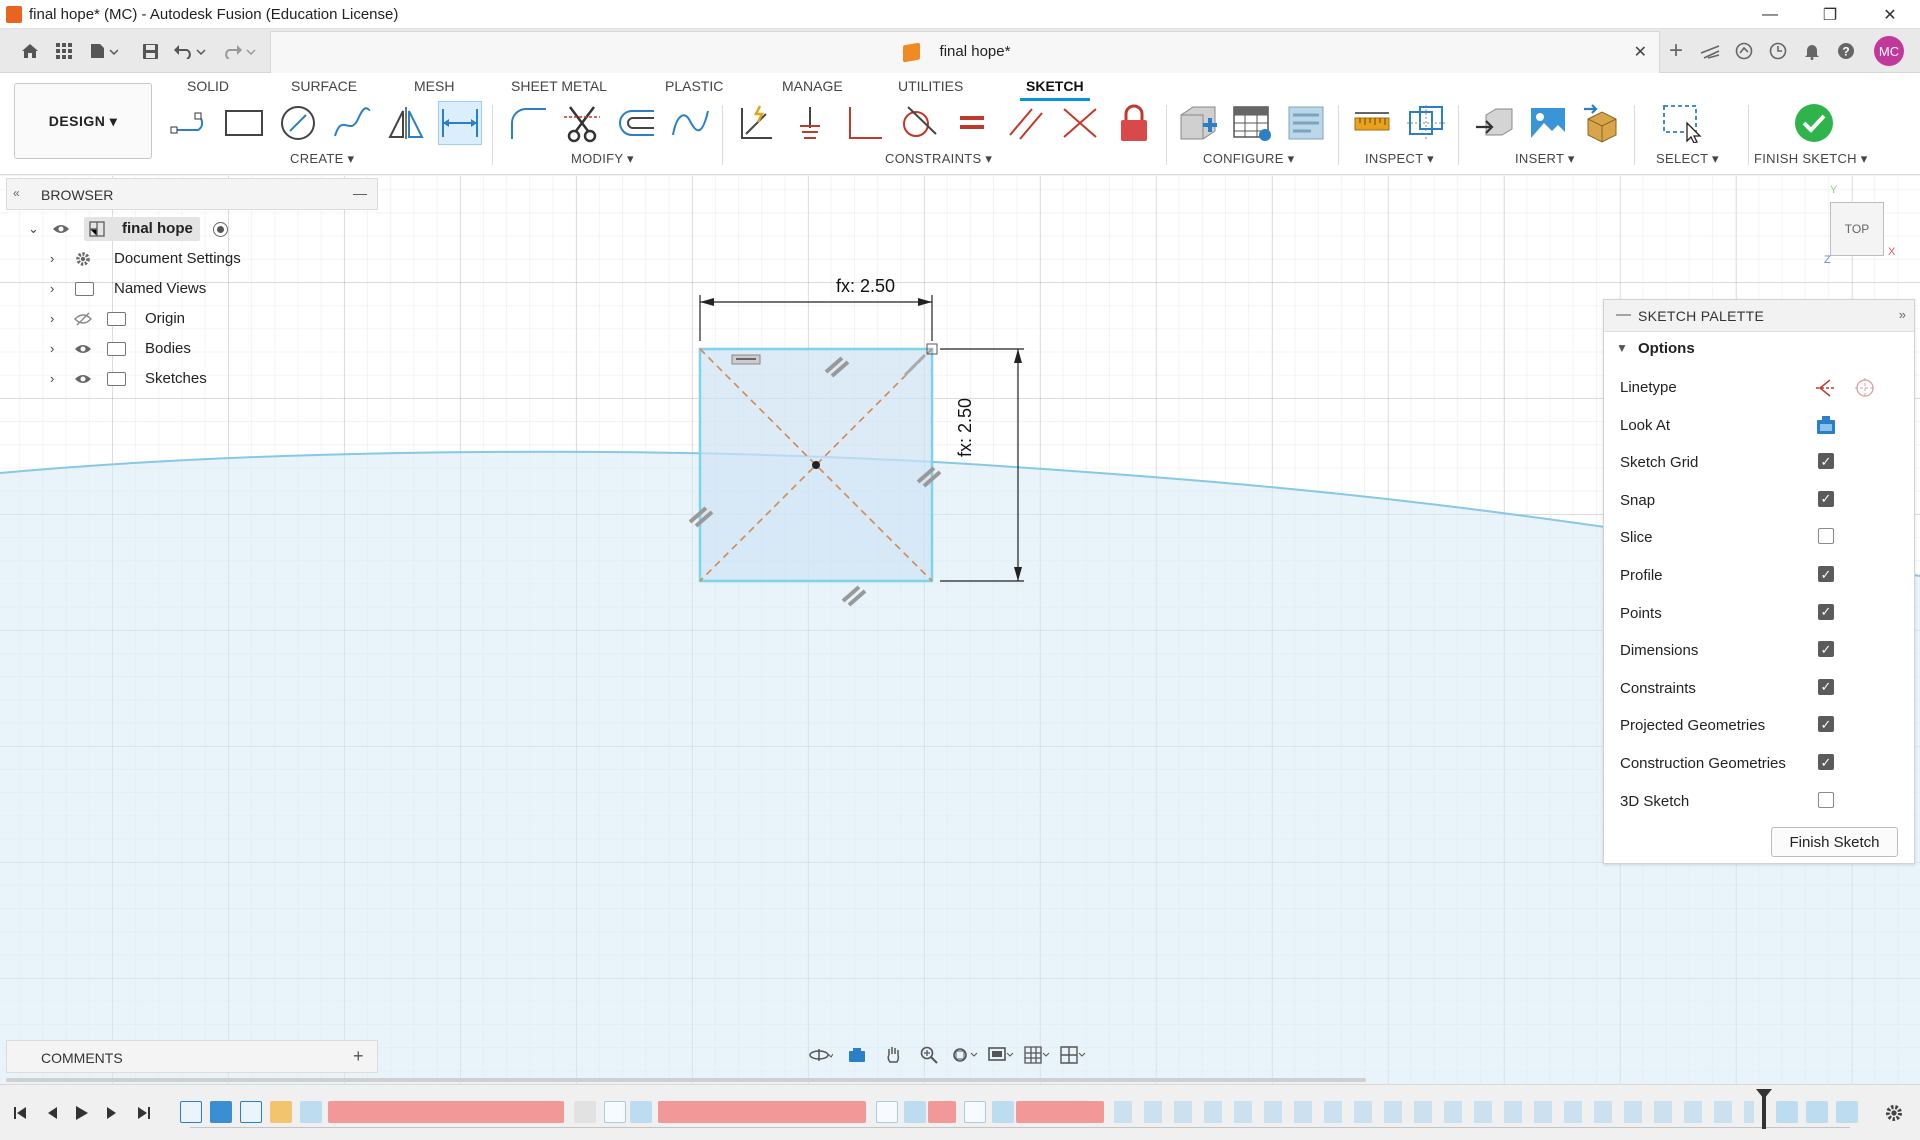 The height and width of the screenshot is (1140, 1920). I want to click on horizontal-dimension, so click(816, 318).